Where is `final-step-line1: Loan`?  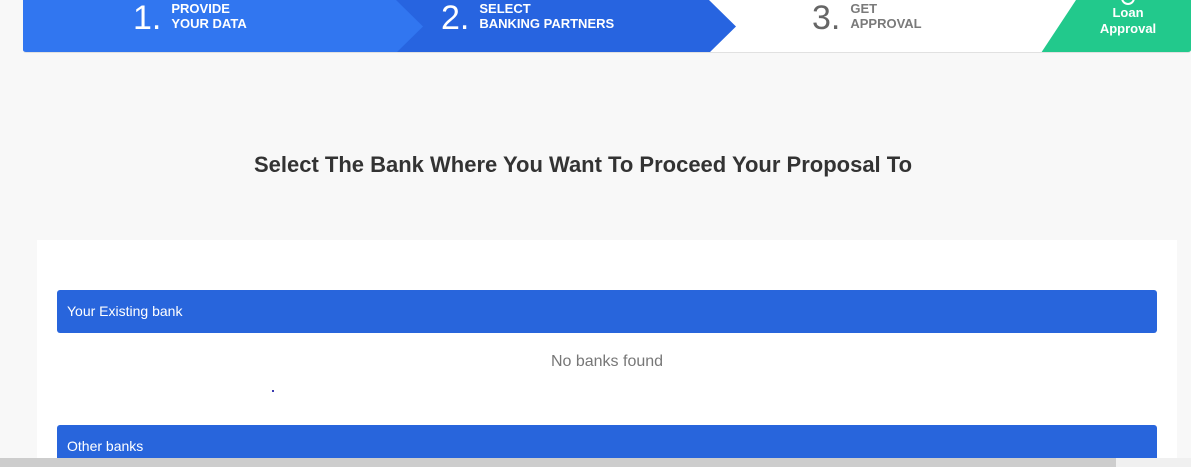 final-step-line1: Loan is located at coordinates (1128, 12).